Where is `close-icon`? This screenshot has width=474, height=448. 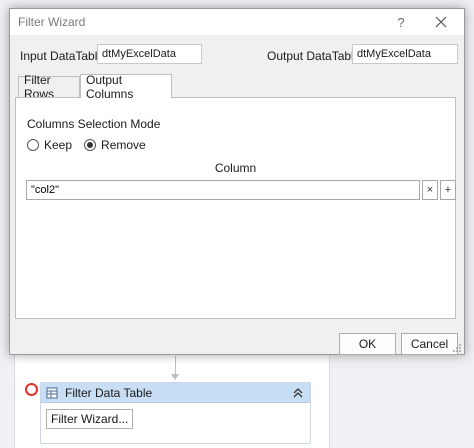 close-icon is located at coordinates (441, 22).